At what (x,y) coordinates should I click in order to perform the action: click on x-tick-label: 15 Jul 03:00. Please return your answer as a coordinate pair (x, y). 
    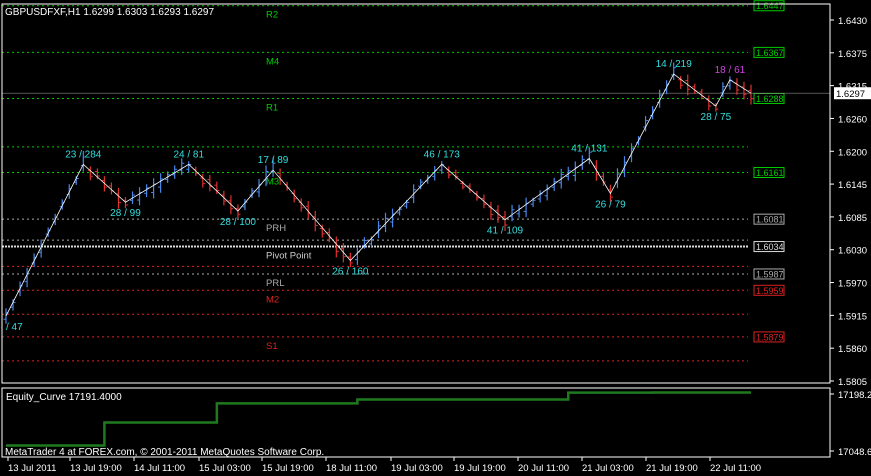
    Looking at the image, I should click on (225, 468).